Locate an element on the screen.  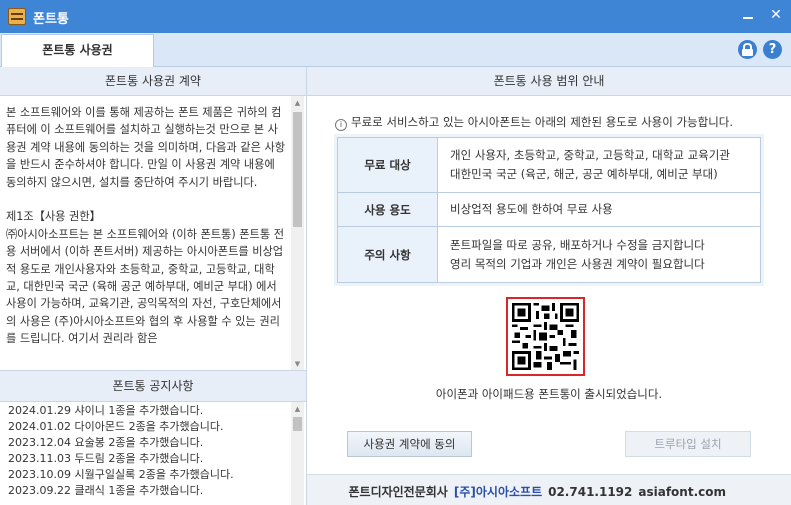
qr-code is located at coordinates (545, 336).